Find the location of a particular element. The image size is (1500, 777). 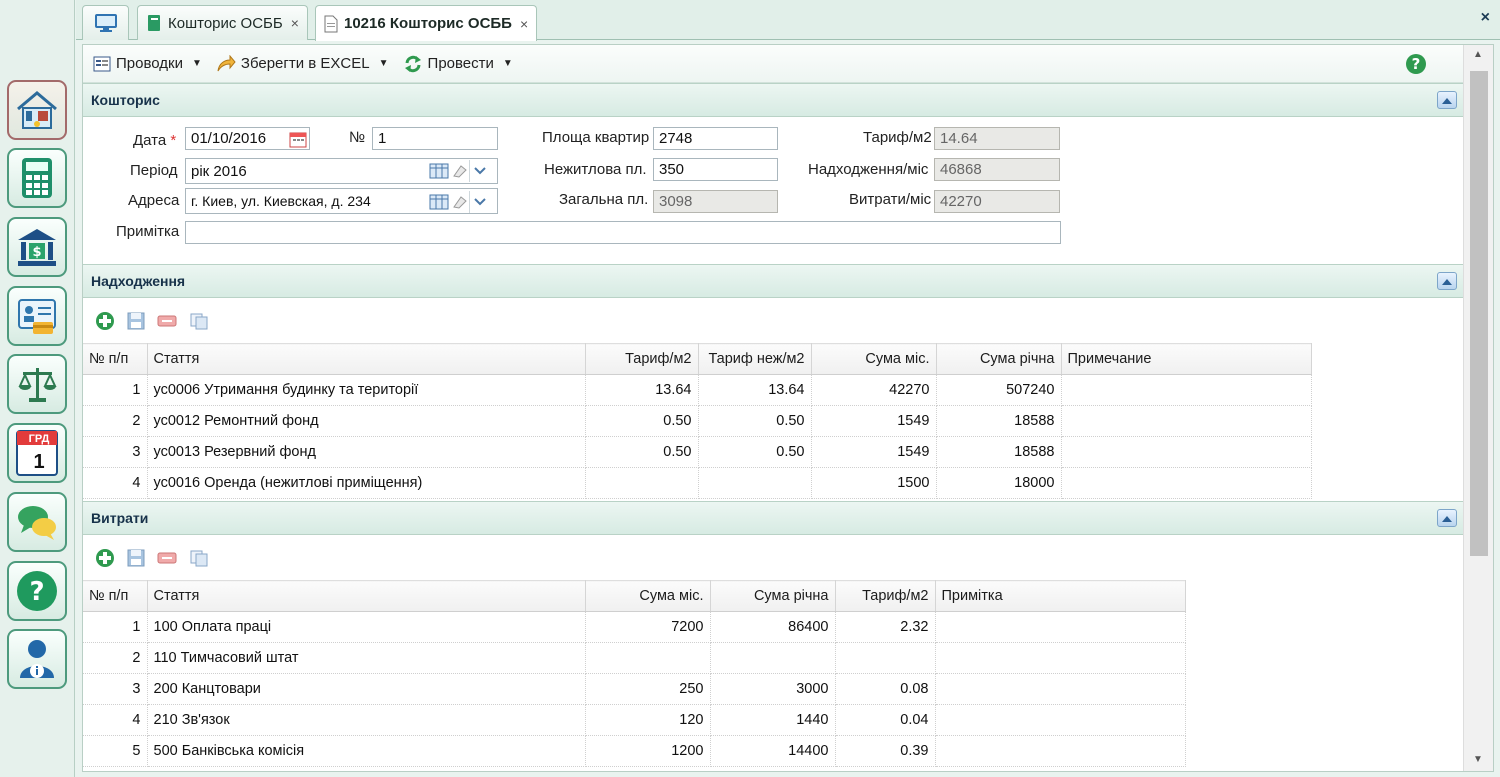

chat-icon is located at coordinates (37, 523).